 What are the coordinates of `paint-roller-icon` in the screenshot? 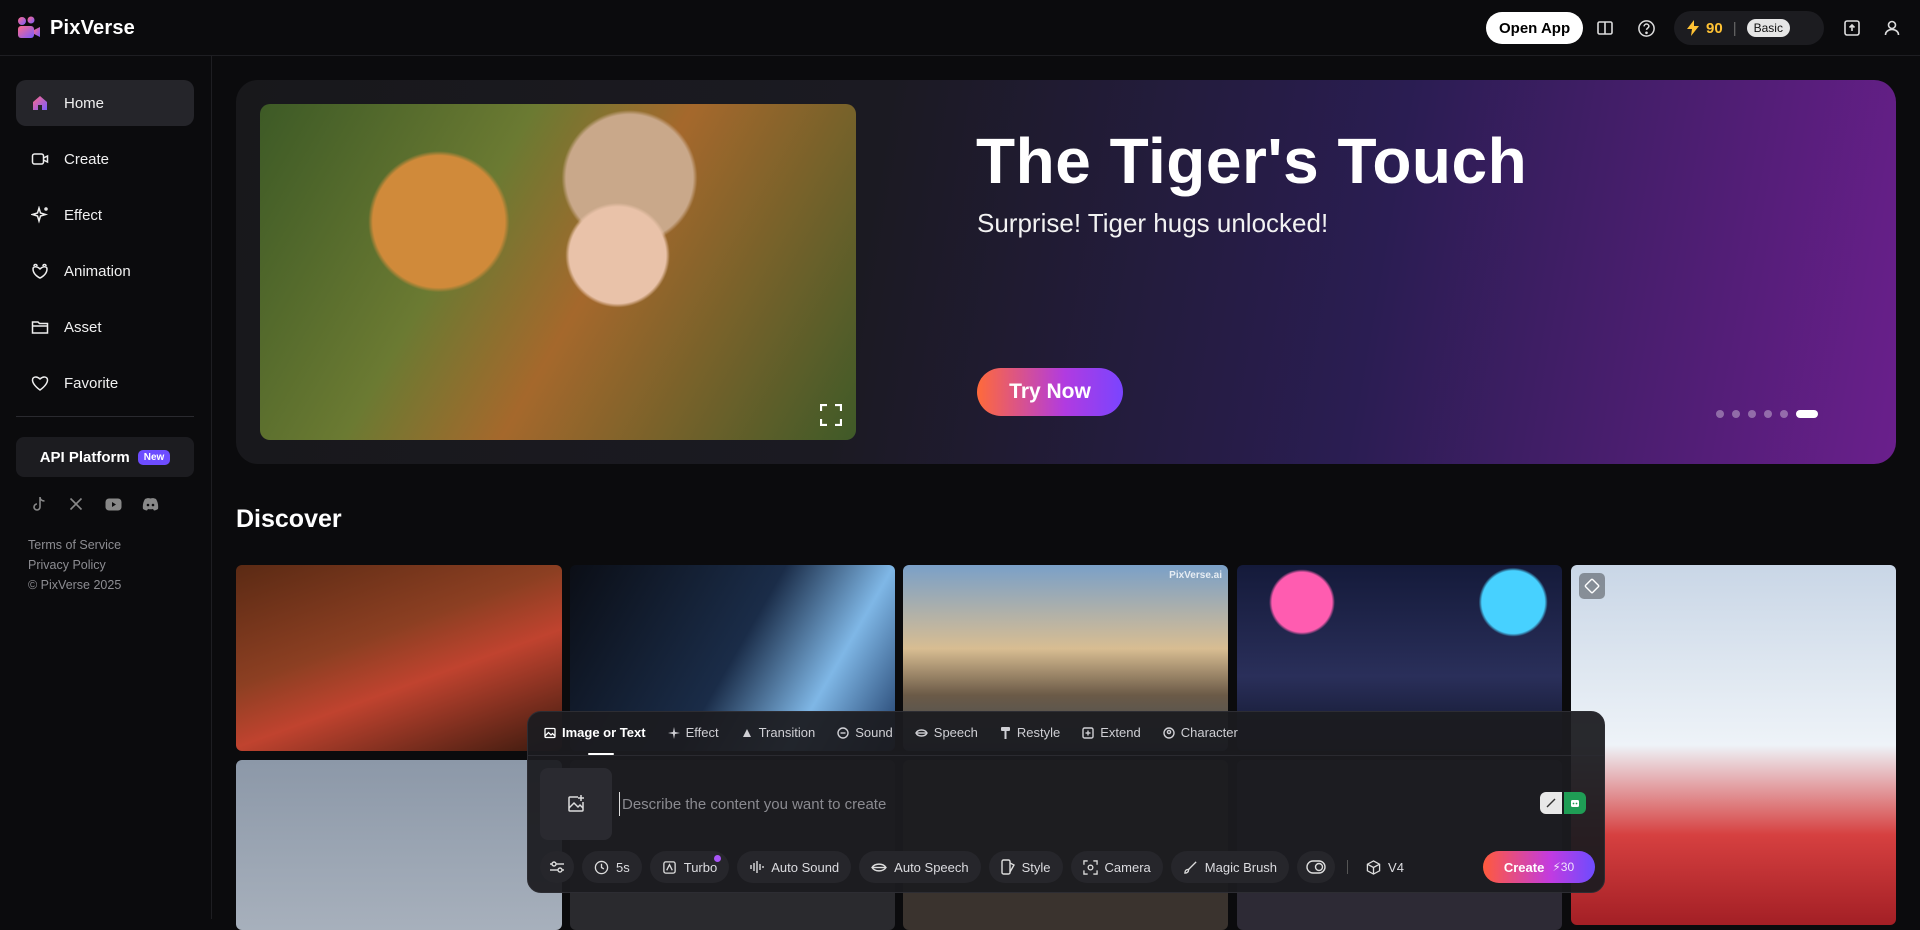 It's located at (1005, 732).